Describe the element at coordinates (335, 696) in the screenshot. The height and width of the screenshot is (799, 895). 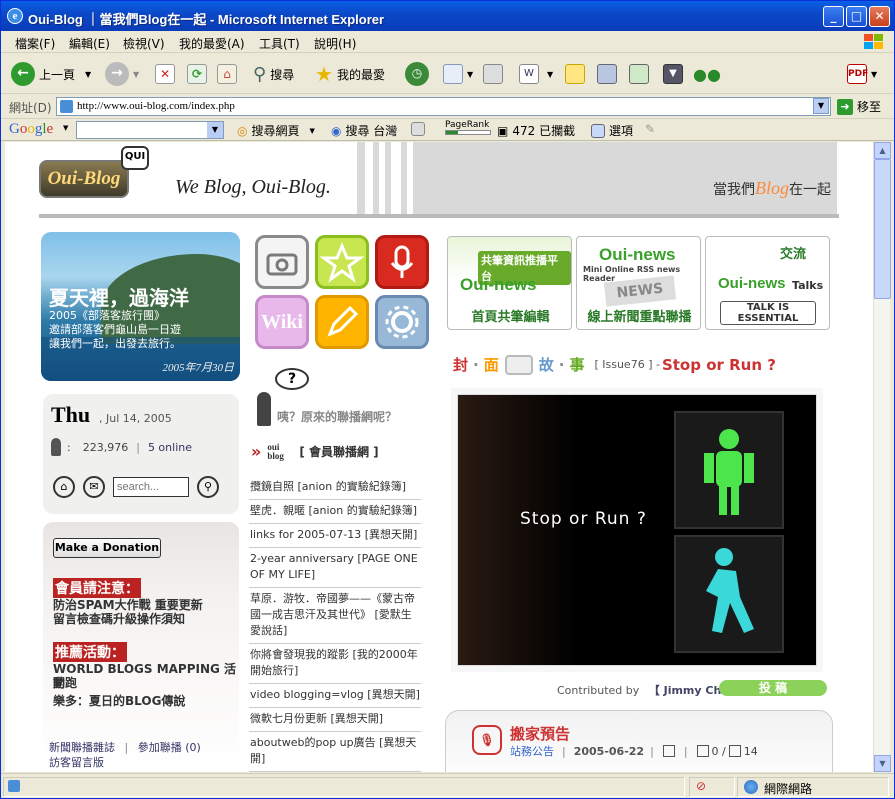
I see `list-item: video blogging=vlog [異想天開]` at that location.